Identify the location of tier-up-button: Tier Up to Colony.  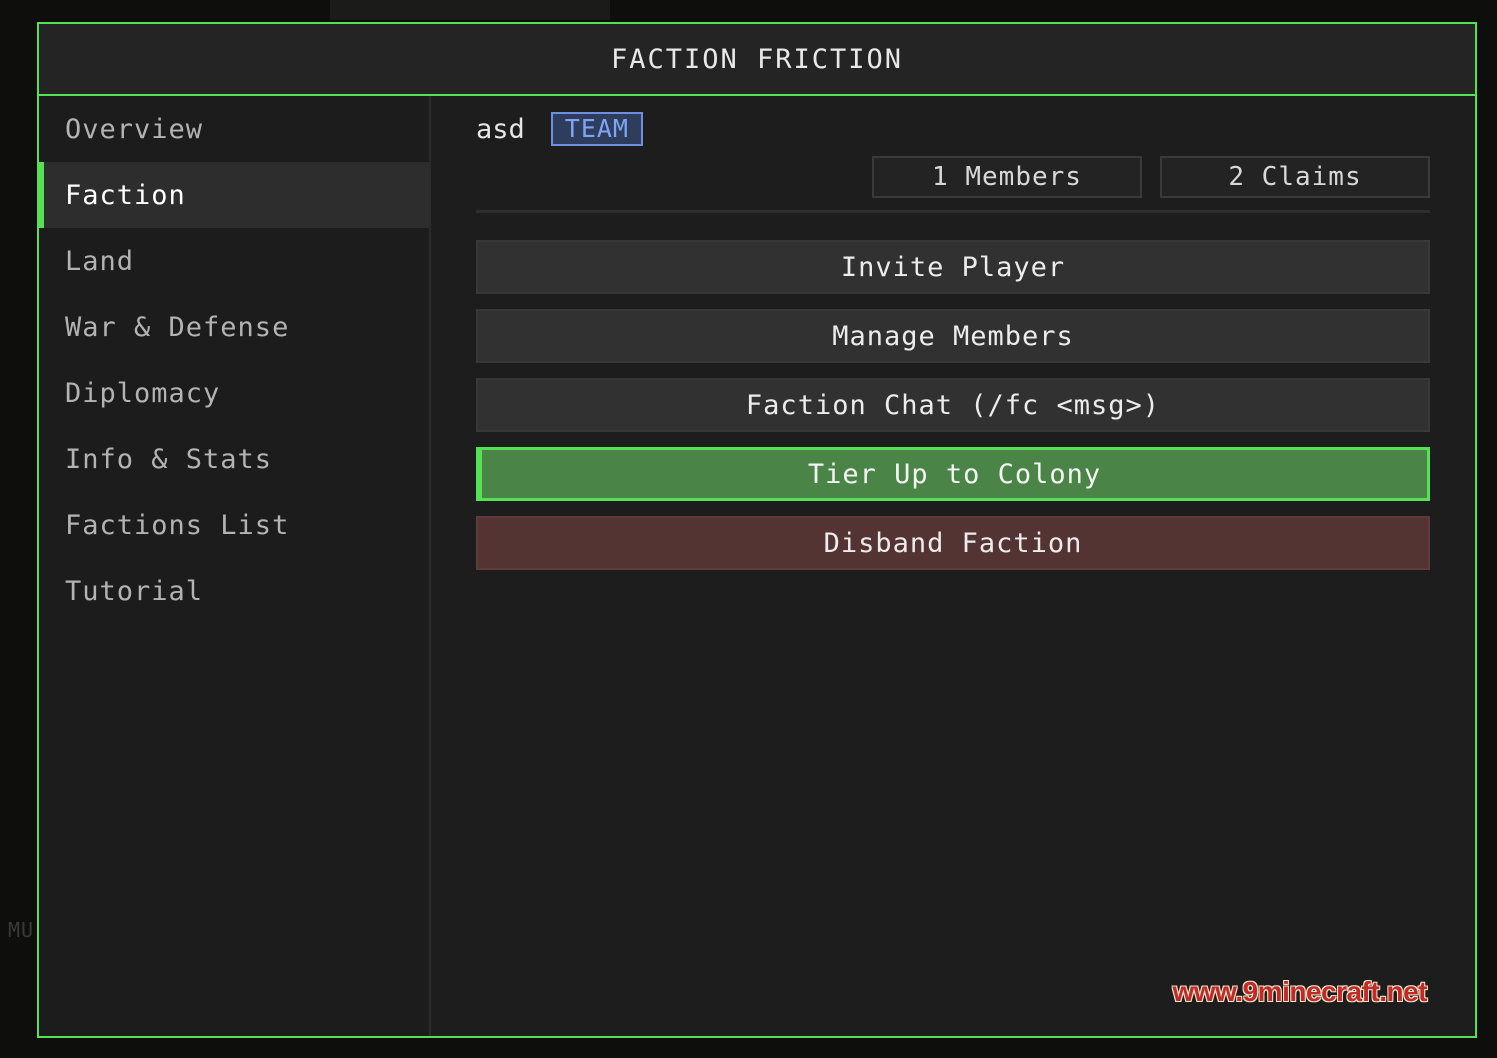
(953, 474).